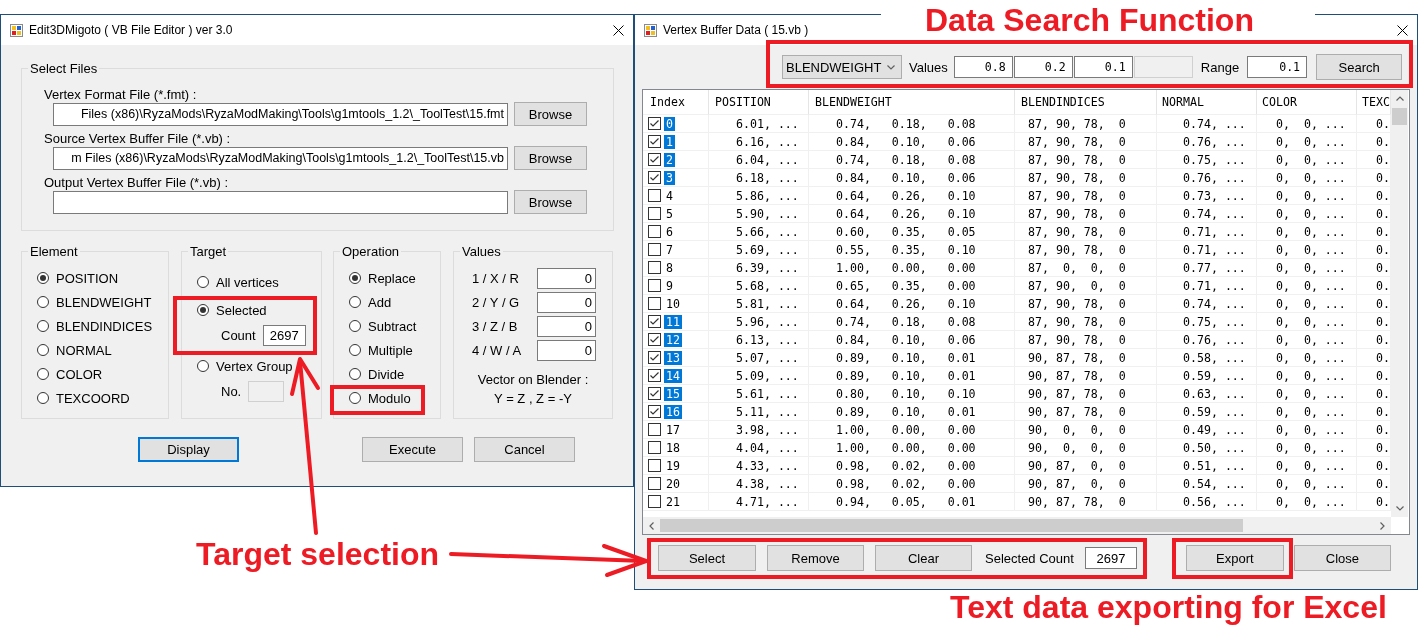 This screenshot has height=633, width=1421. I want to click on horizontal-scrollbar, so click(1017, 525).